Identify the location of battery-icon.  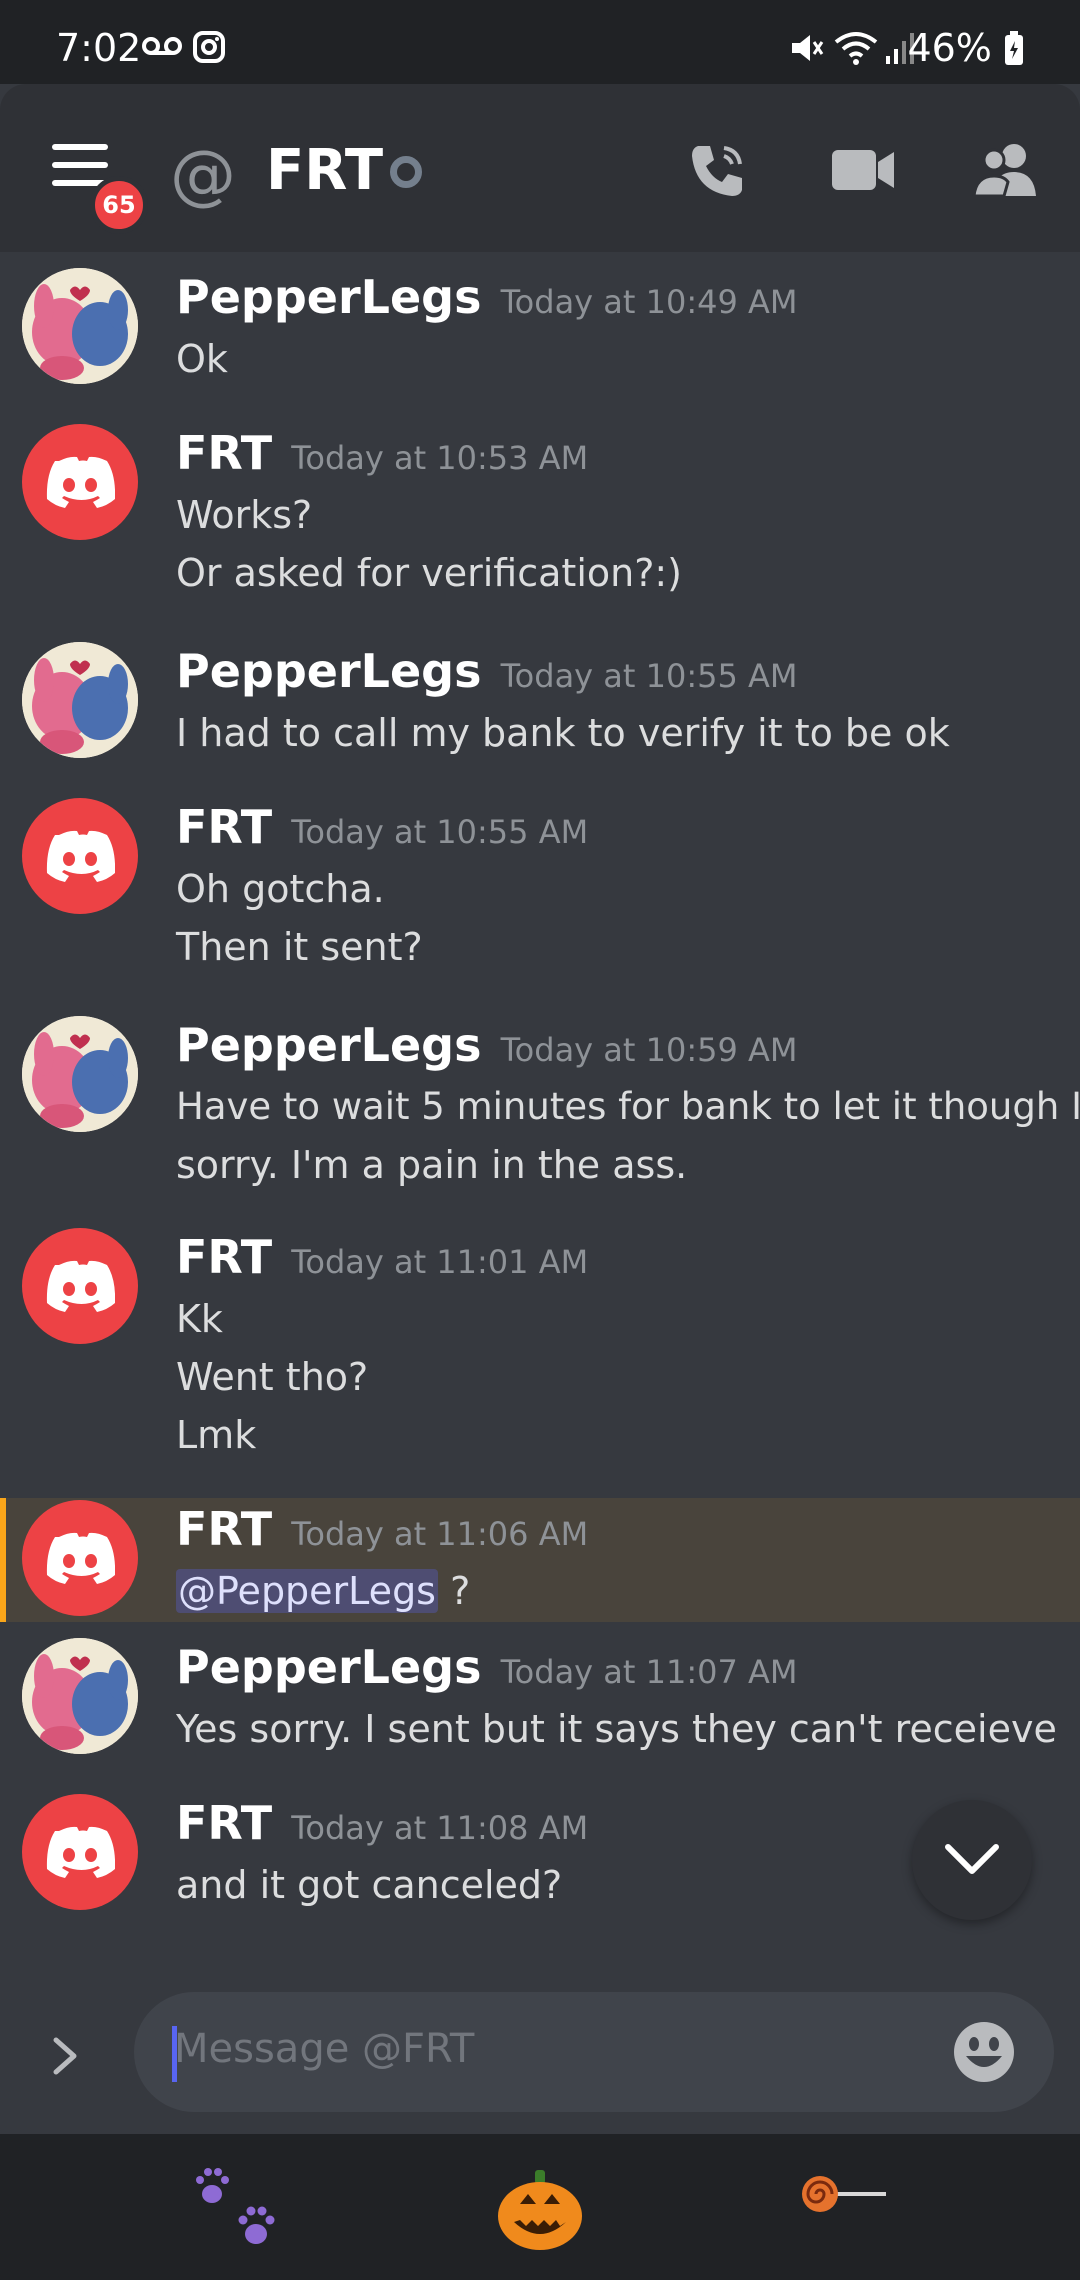
(1014, 52).